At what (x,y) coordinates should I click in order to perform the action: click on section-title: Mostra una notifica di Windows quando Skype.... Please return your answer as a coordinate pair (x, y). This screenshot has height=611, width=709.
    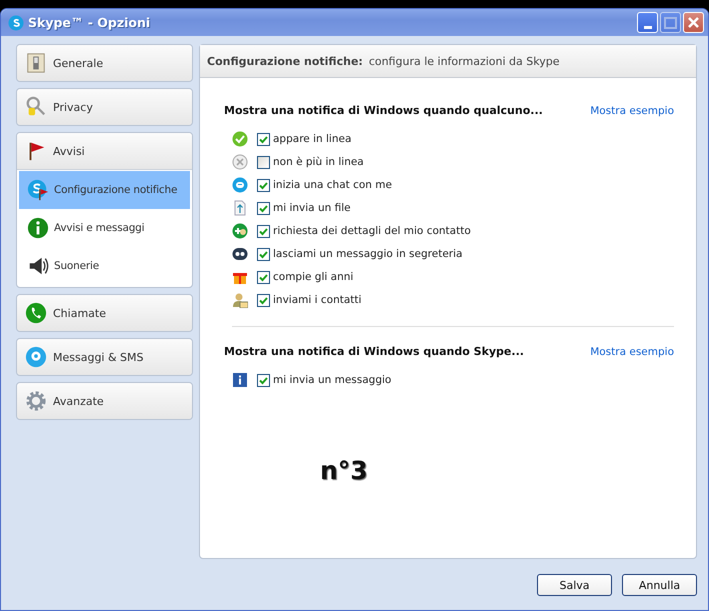
    Looking at the image, I should click on (374, 351).